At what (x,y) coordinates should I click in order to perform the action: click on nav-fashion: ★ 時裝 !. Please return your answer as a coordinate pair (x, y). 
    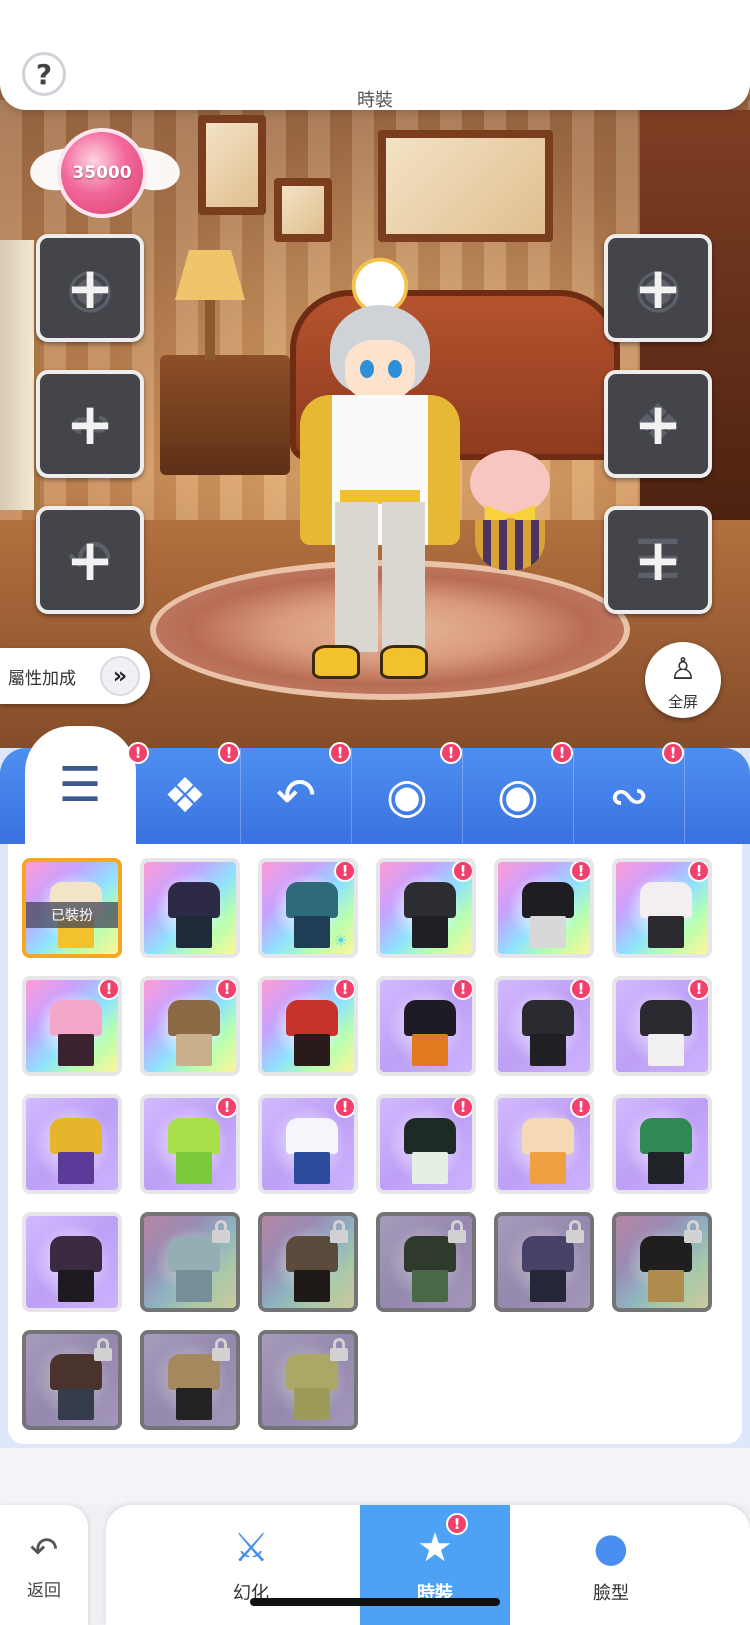
    Looking at the image, I should click on (435, 1565).